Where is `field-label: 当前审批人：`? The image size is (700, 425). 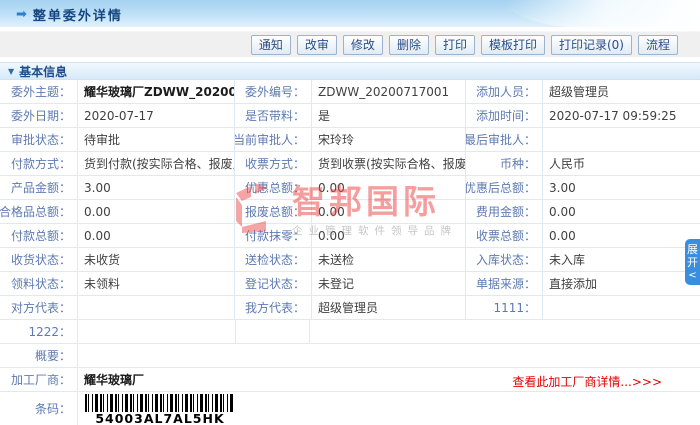 field-label: 当前审批人： is located at coordinates (273, 139).